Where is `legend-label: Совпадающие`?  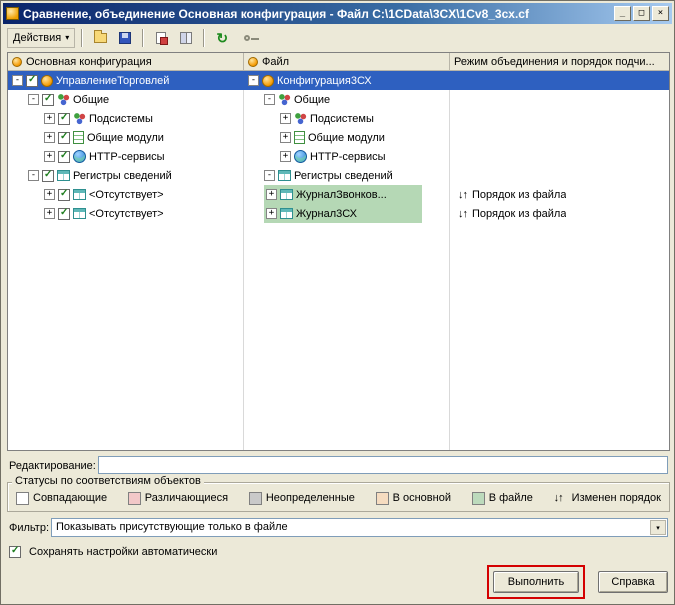 legend-label: Совпадающие is located at coordinates (70, 498).